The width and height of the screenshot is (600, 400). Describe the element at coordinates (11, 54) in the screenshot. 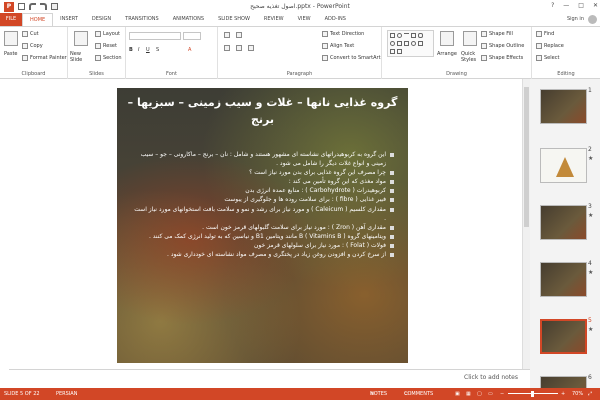

I see `paste-button: Paste` at that location.